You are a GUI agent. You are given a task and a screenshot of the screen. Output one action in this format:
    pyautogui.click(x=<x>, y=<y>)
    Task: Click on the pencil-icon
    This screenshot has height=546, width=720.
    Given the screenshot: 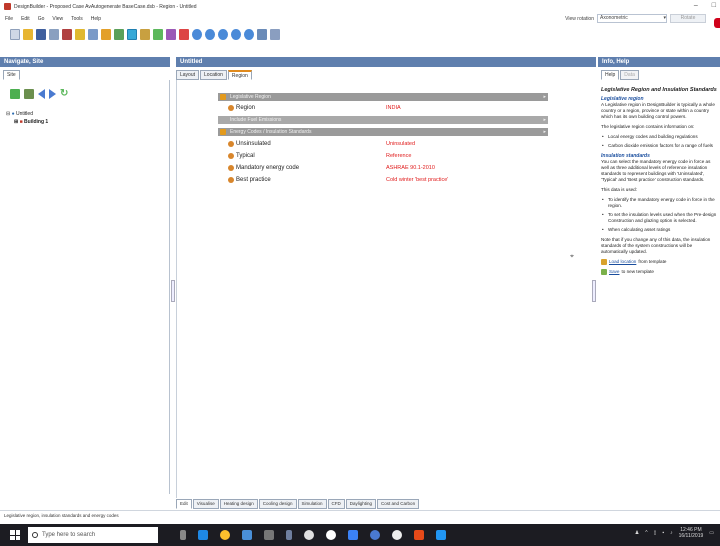 What is the action you would take?
    pyautogui.click(x=80, y=34)
    